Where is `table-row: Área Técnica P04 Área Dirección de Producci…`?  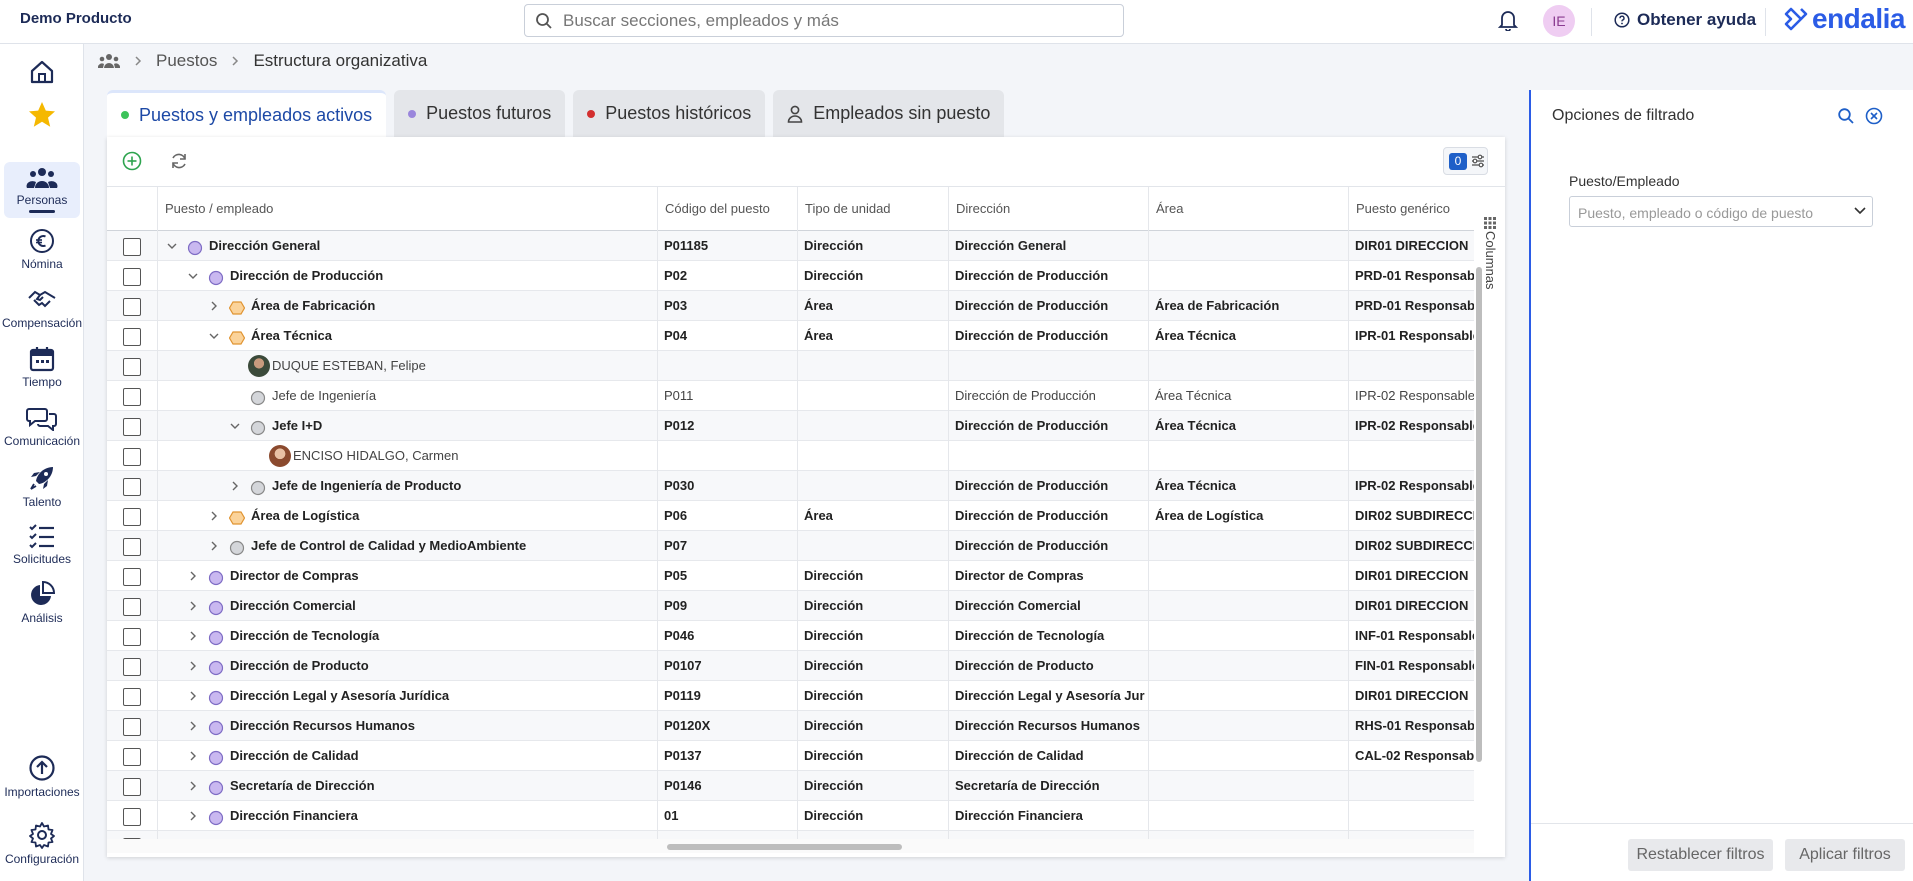
table-row: Área Técnica P04 Área Dirección de Producci… is located at coordinates (790, 336).